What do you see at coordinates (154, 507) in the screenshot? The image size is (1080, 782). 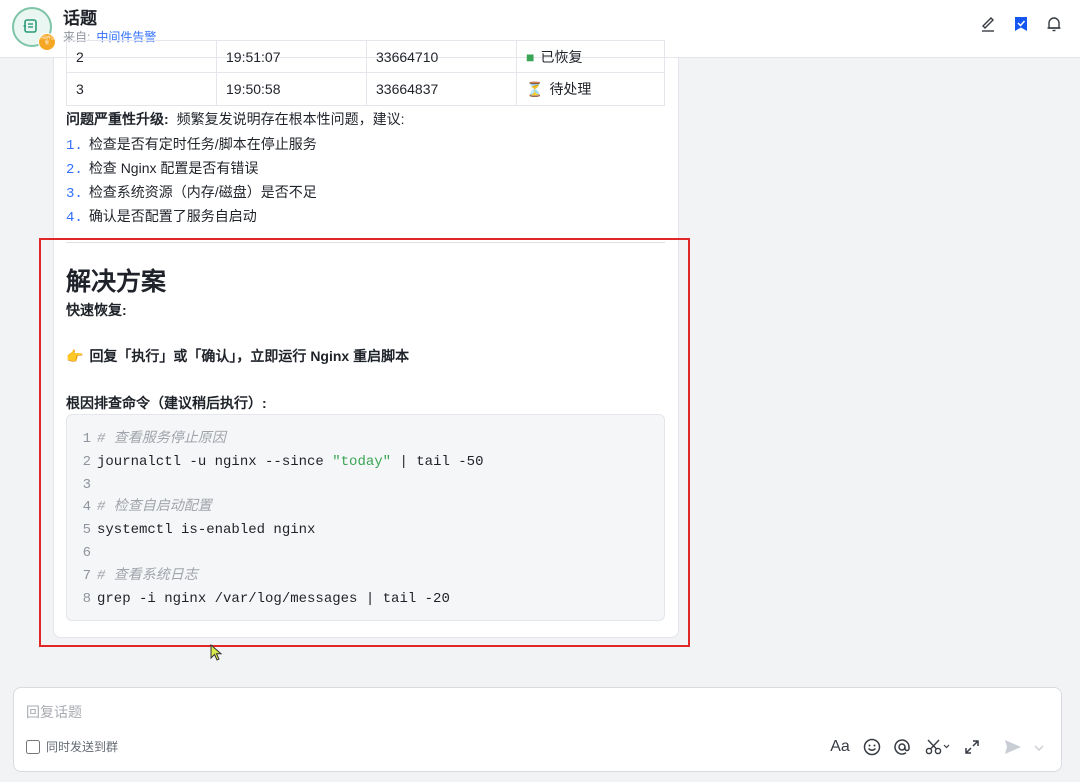 I see `code-comment: # 检查自启动配置` at bounding box center [154, 507].